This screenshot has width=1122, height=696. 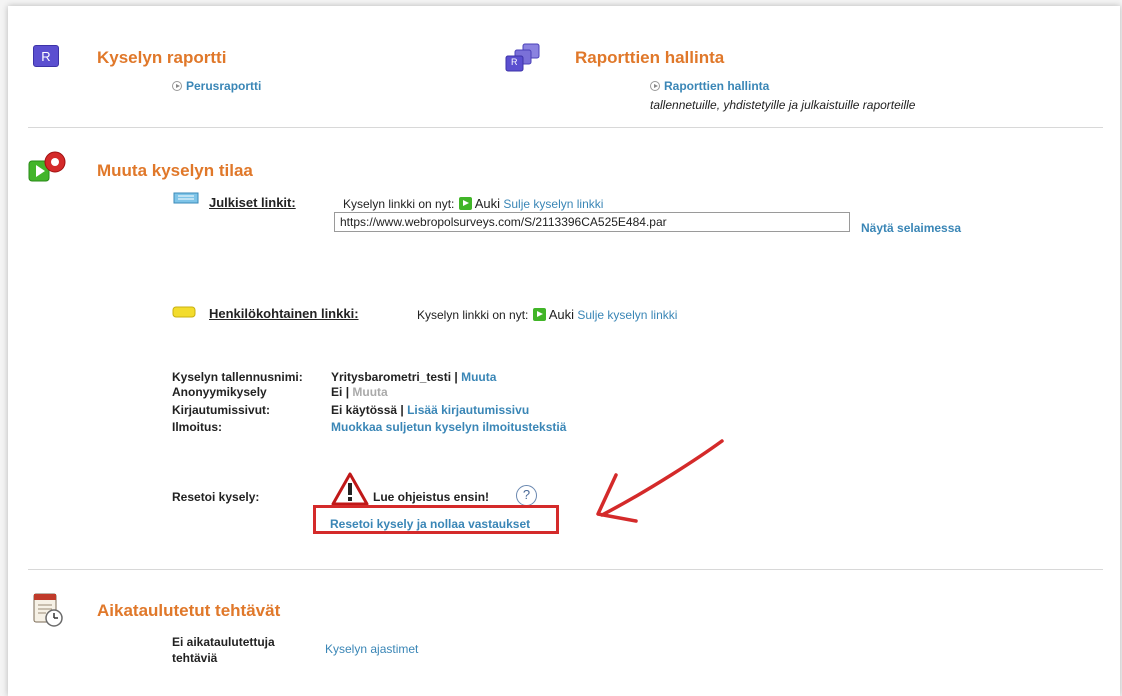 I want to click on show-in-browser-link: Näytä selaimessa, so click(x=911, y=228).